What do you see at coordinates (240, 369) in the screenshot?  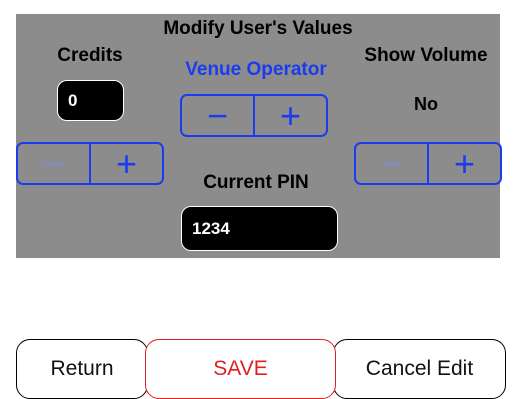 I see `save-button: SAVE` at bounding box center [240, 369].